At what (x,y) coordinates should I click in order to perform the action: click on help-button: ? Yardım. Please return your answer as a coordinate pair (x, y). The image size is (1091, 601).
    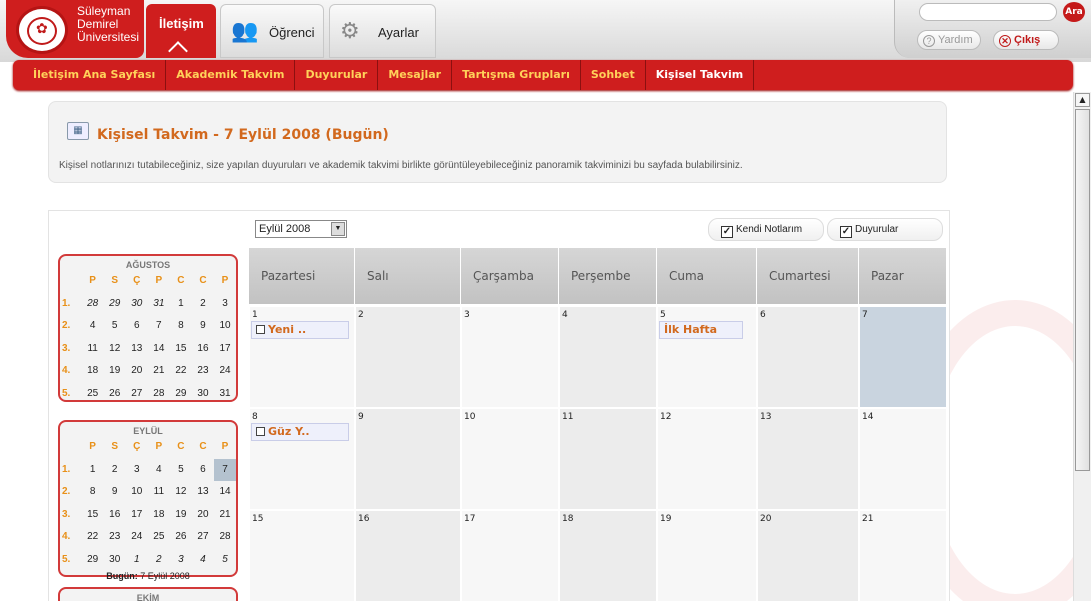
    Looking at the image, I should click on (949, 40).